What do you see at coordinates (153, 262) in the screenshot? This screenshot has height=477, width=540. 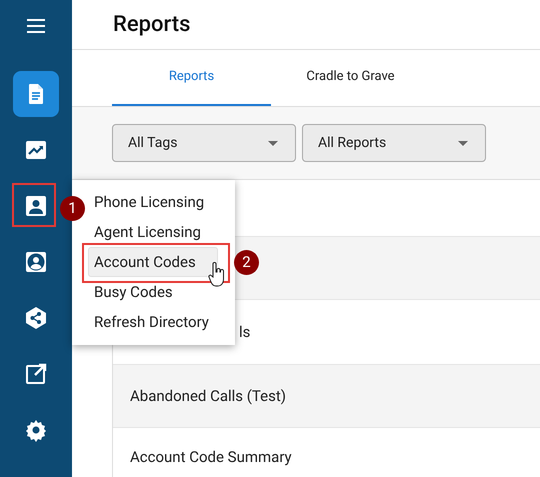 I see `menu-item: Account Codes` at bounding box center [153, 262].